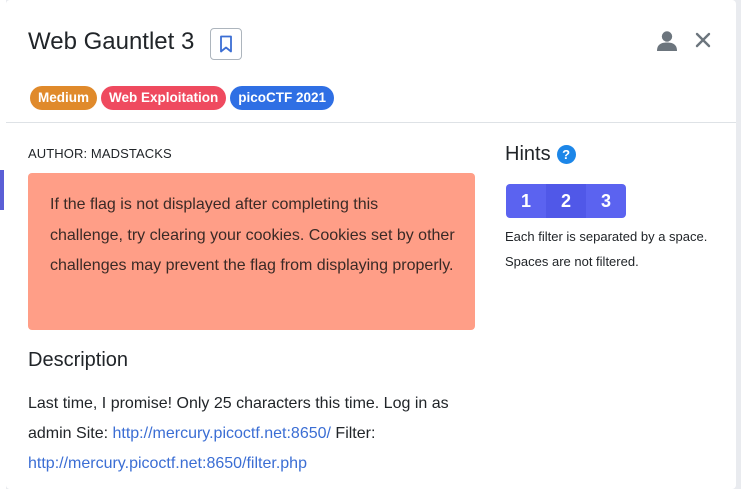 The image size is (741, 489). Describe the element at coordinates (528, 154) in the screenshot. I see `hints-heading-label: Hints` at that location.